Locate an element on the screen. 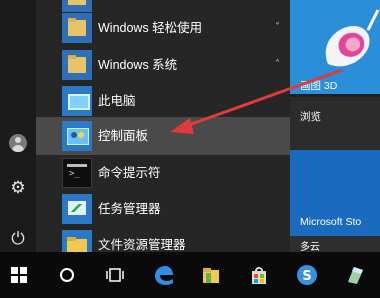 This screenshot has height=298, width=380. user-avatar-icon is located at coordinates (18, 143).